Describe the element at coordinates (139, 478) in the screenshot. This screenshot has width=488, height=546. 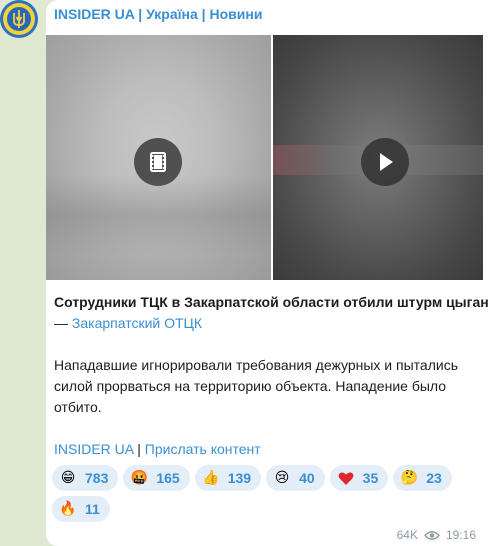
I see `angry-emoji-icon: 🤬` at that location.